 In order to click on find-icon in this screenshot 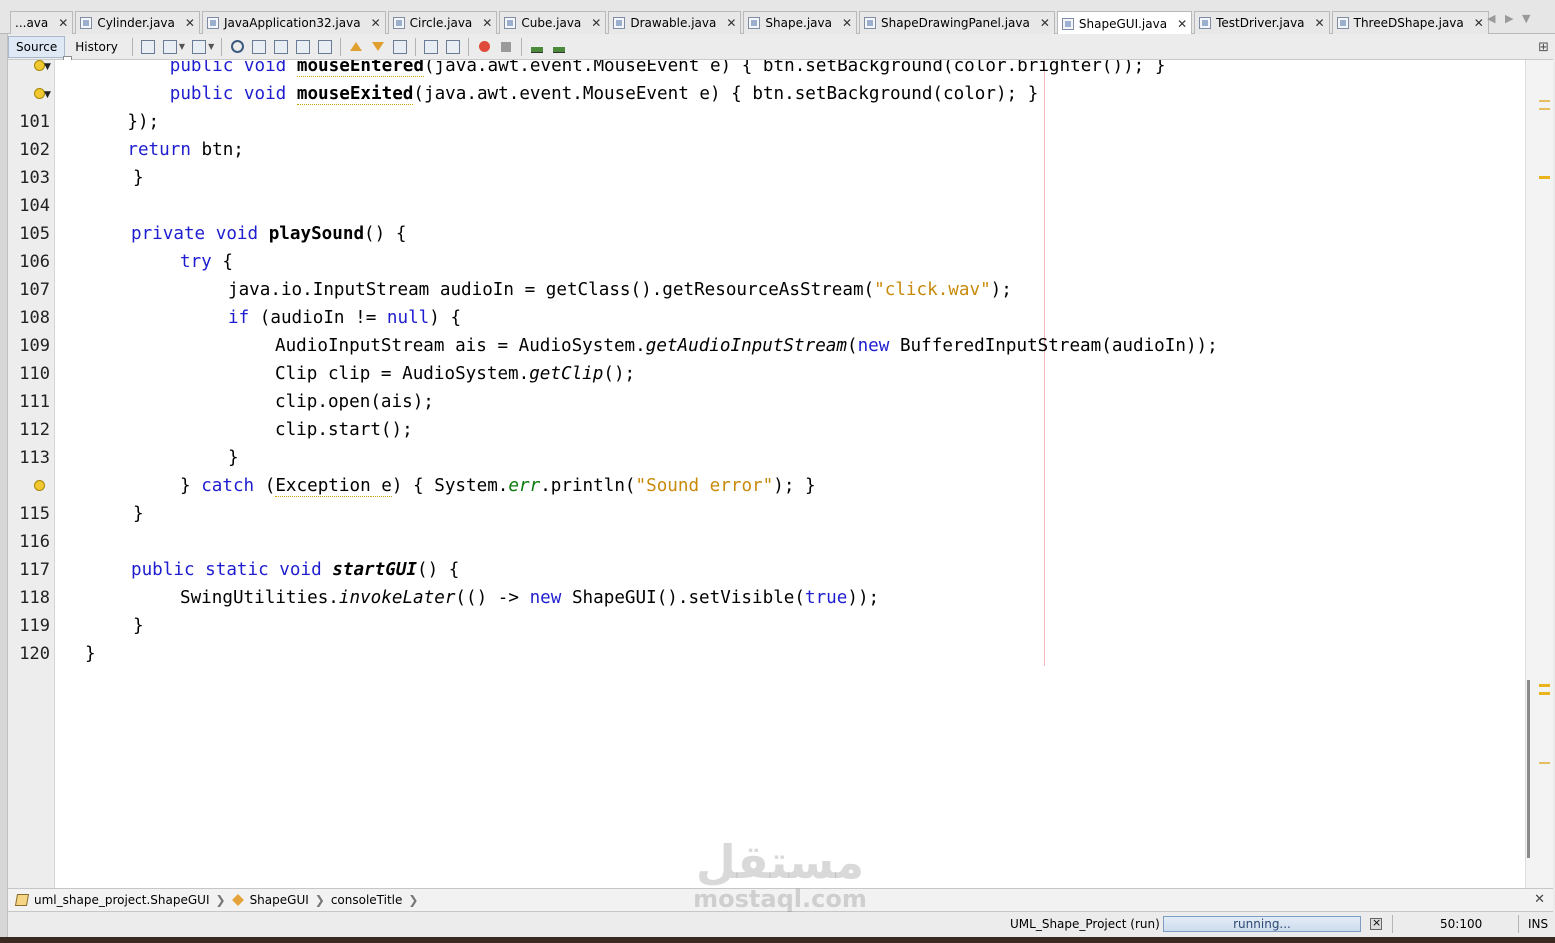, I will do `click(237, 47)`.